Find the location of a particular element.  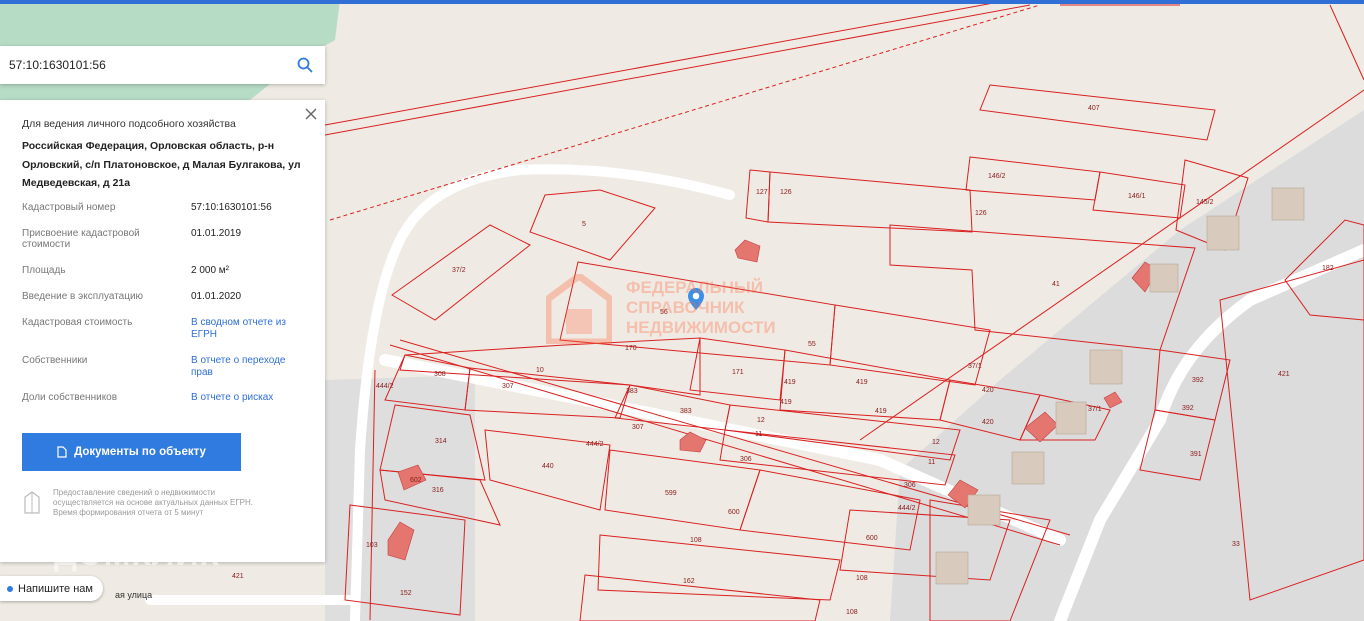

parcel-label: 5 is located at coordinates (584, 224).